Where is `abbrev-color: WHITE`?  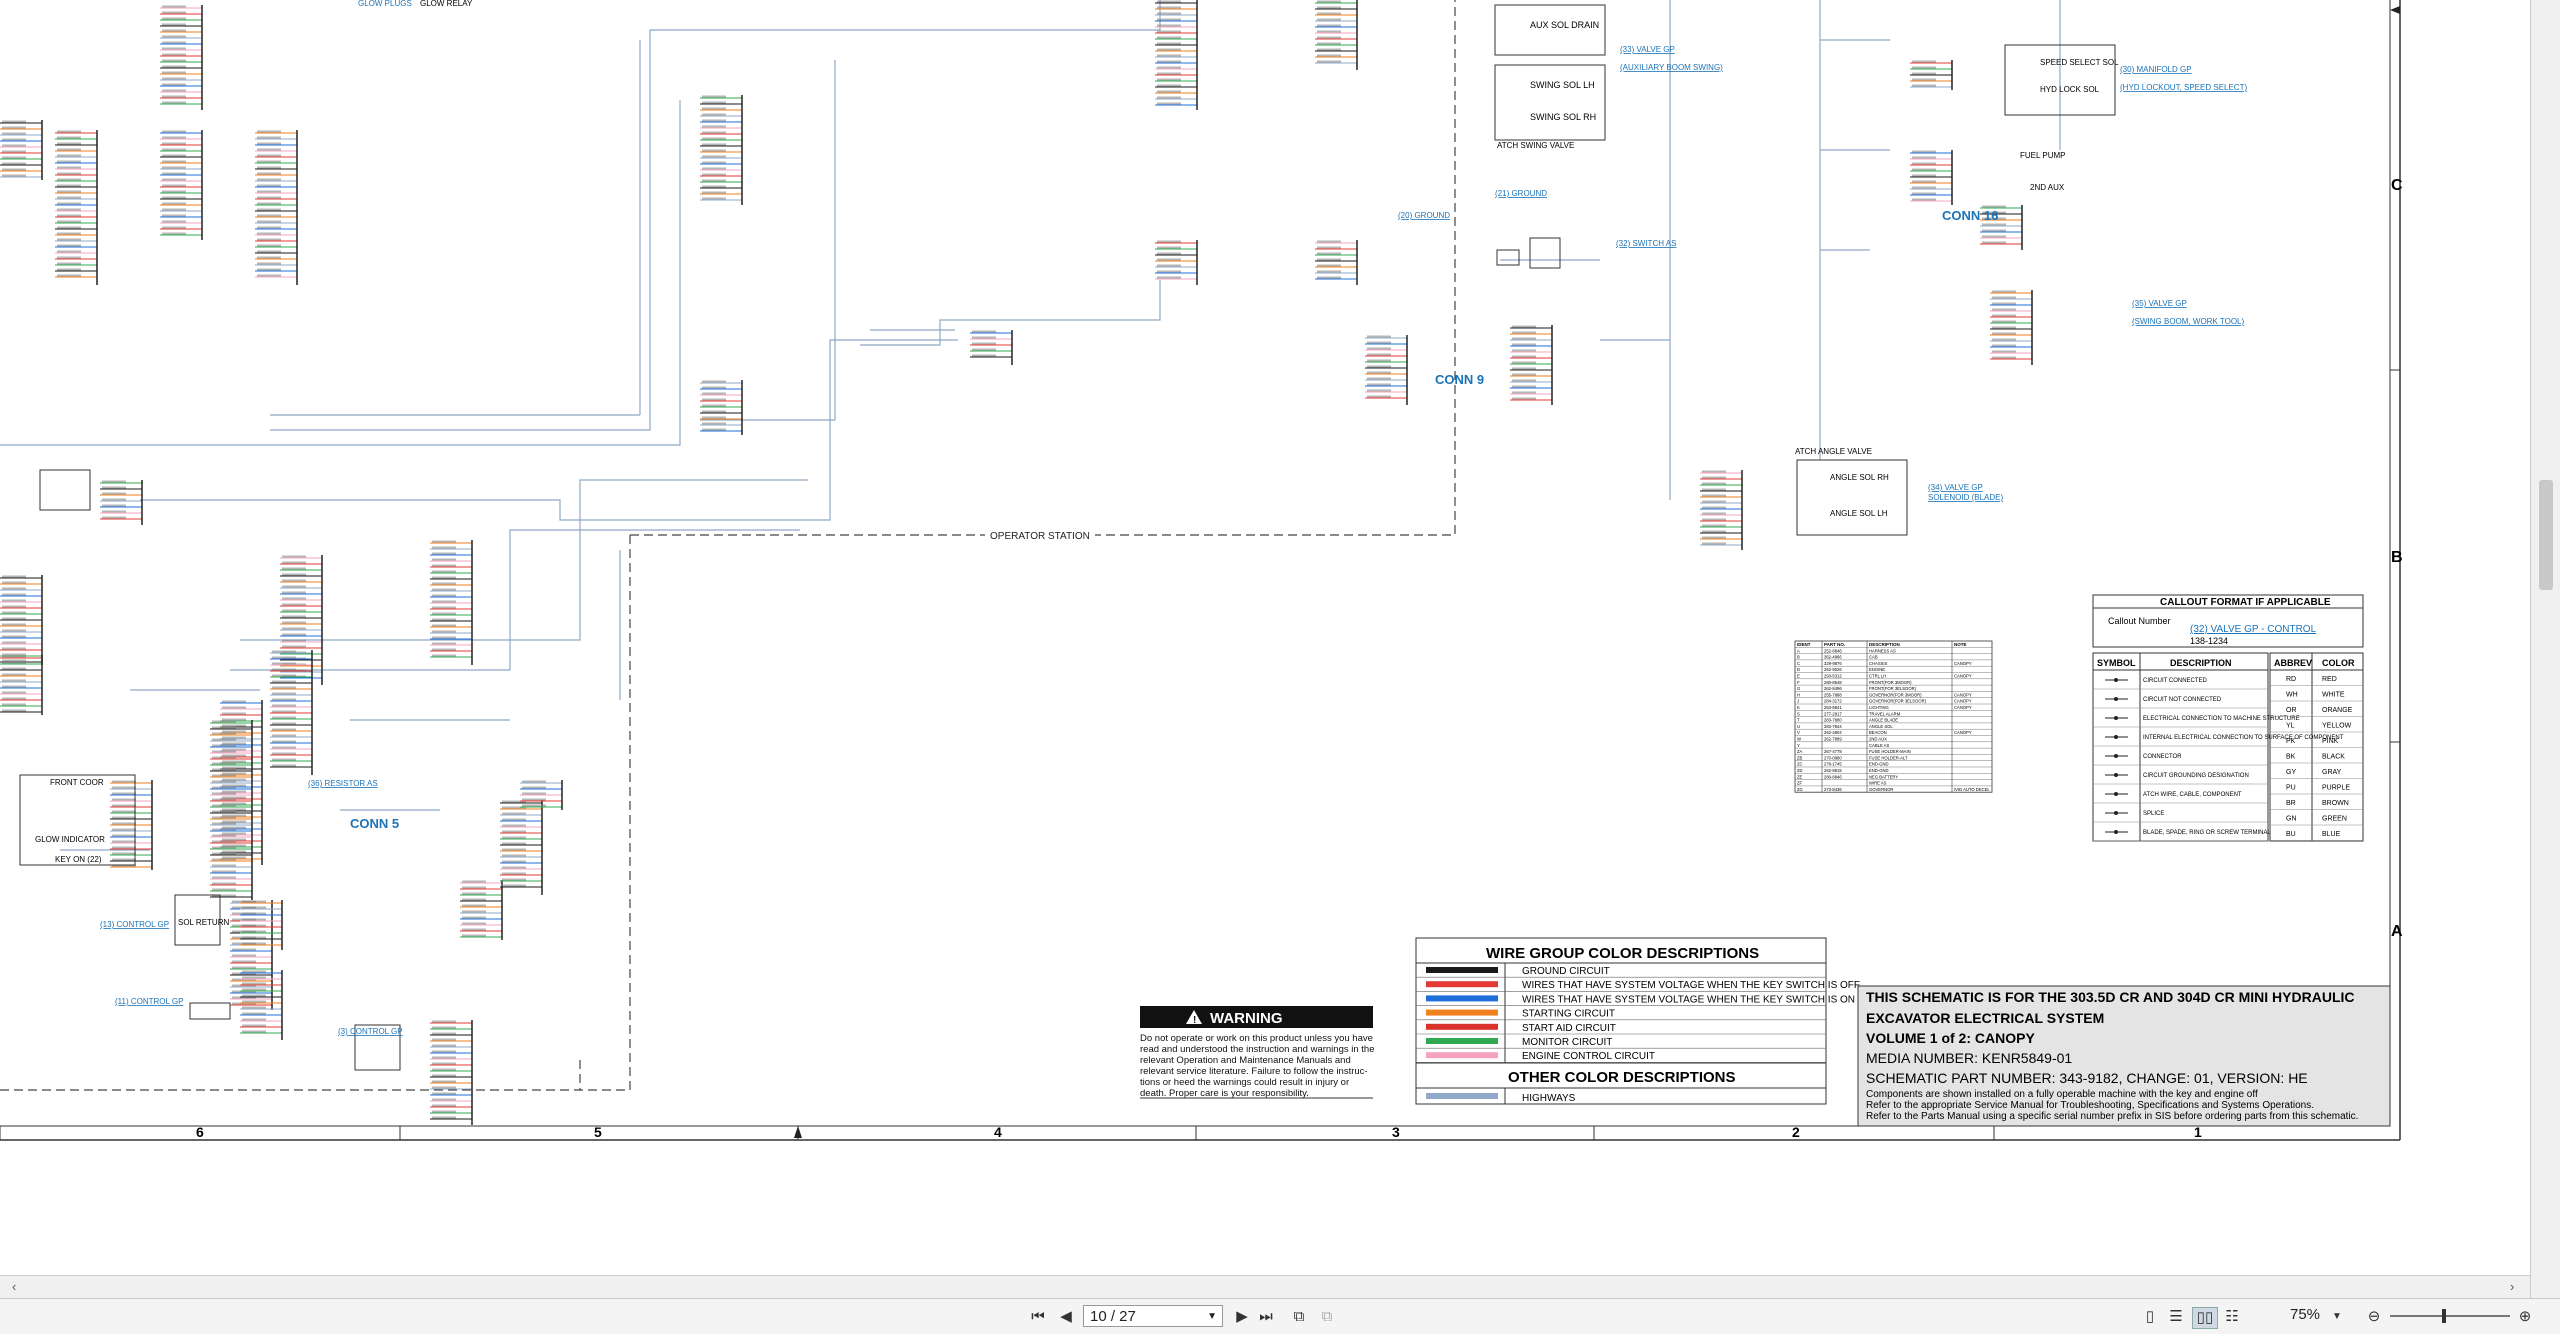
abbrev-color: WHITE is located at coordinates (2333, 695).